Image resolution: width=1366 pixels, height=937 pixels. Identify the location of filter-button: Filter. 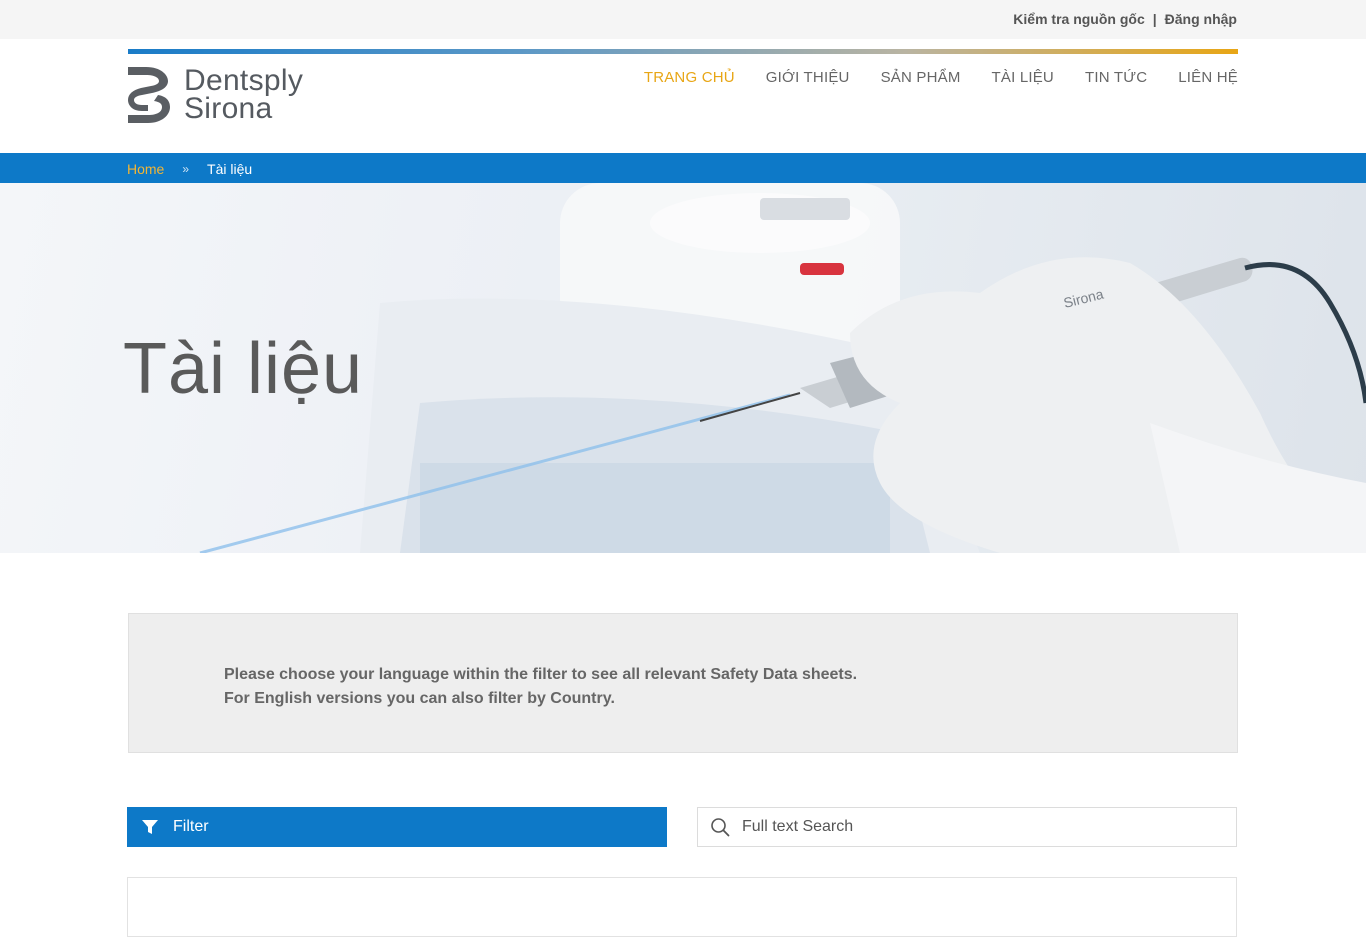
(397, 827).